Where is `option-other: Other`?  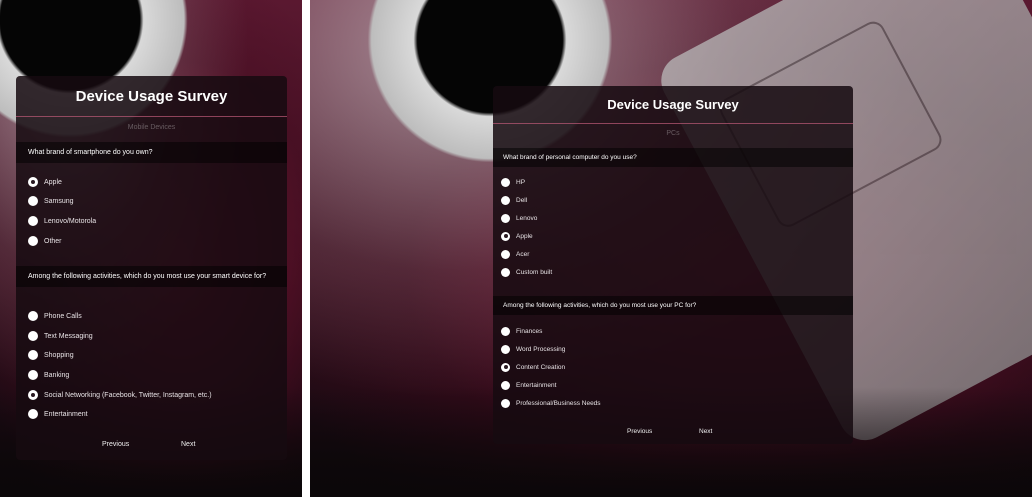
option-other: Other is located at coordinates (45, 241).